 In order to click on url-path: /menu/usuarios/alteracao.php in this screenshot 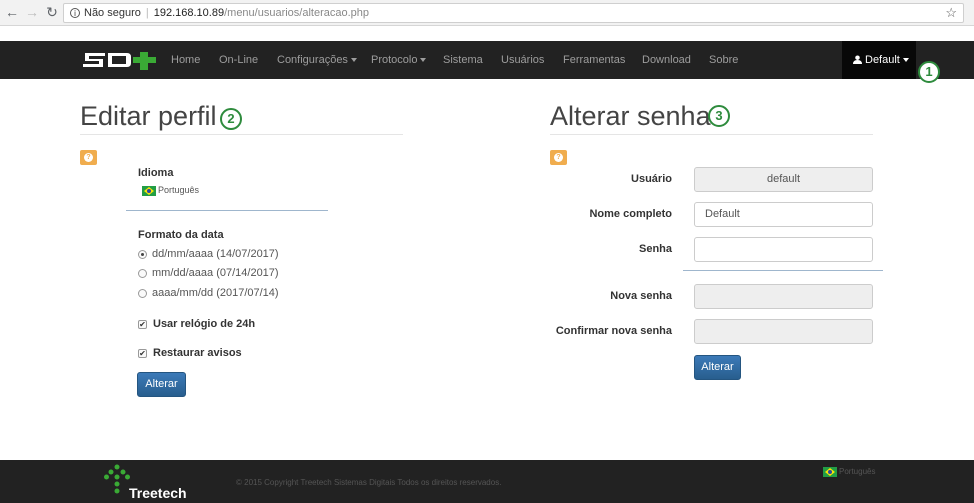, I will do `click(297, 13)`.